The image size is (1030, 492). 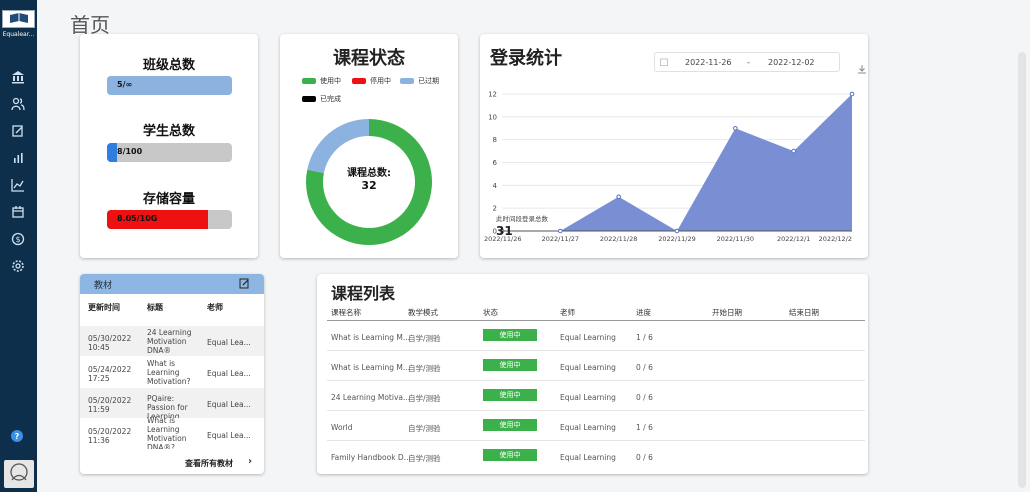 I want to click on materials-col-teacher: 老师, so click(x=215, y=307).